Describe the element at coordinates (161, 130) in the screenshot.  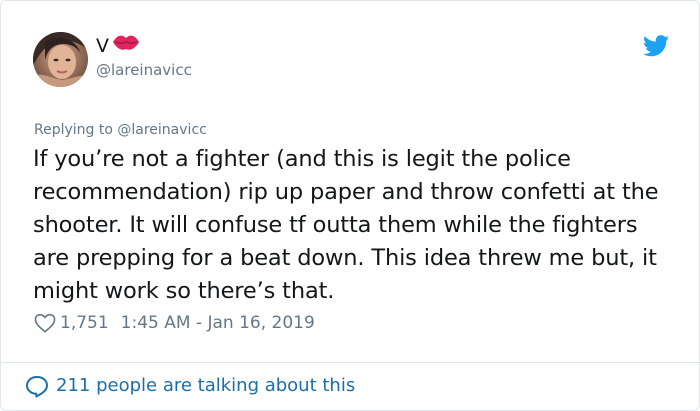
I see `replying-to-handle: @lareinavicc` at that location.